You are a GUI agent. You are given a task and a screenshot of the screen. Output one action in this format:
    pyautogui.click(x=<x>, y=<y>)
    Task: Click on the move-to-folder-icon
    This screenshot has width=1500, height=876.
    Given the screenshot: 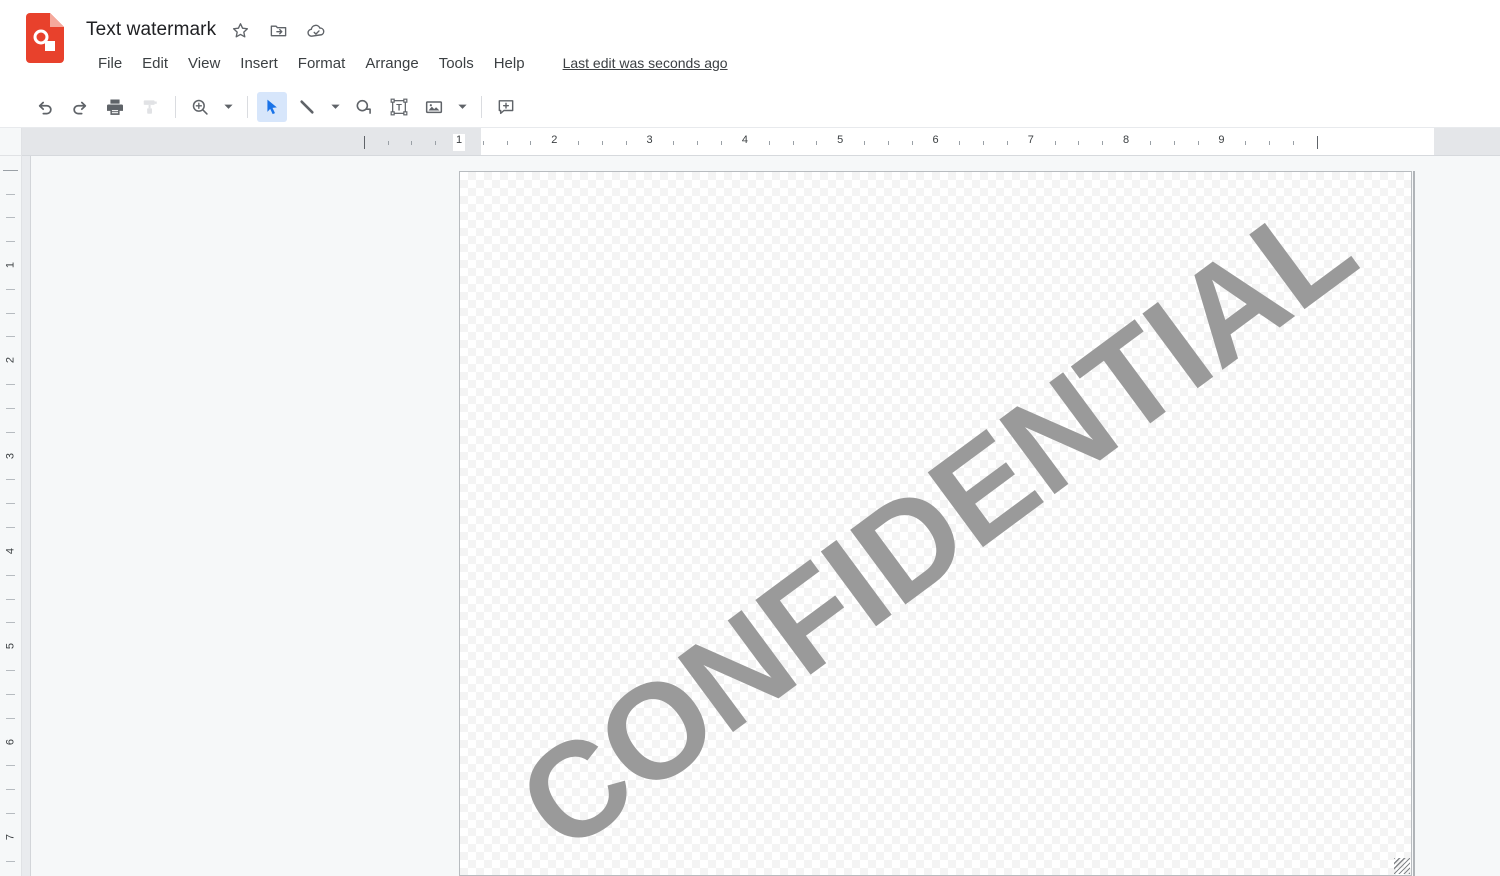 What is the action you would take?
    pyautogui.click(x=278, y=30)
    